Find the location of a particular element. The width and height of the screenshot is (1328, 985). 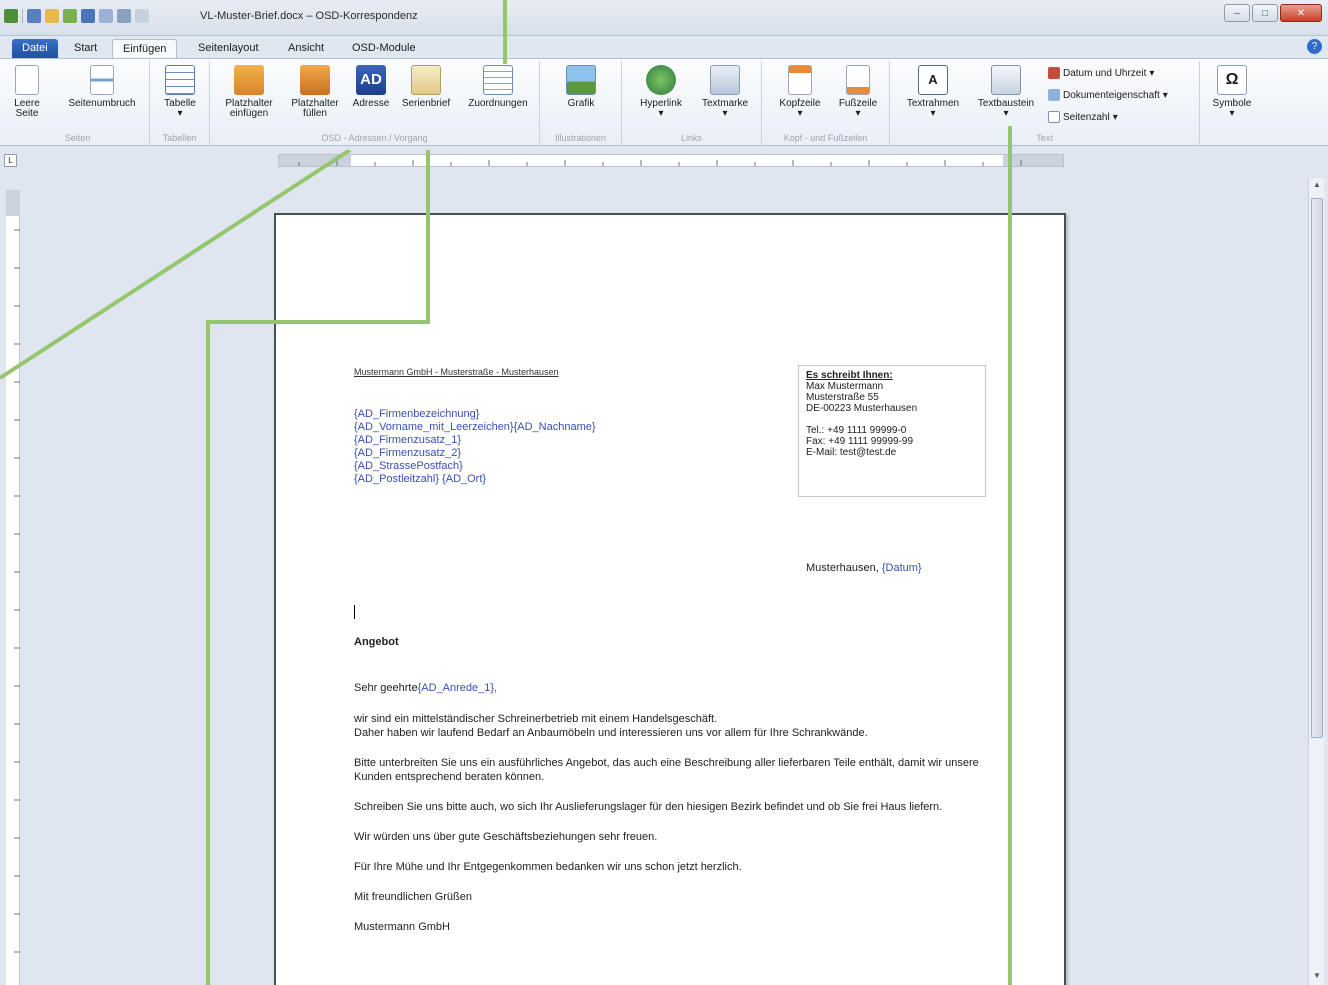

scroll-up-arrow-icon: ▲ is located at coordinates (1317, 187).